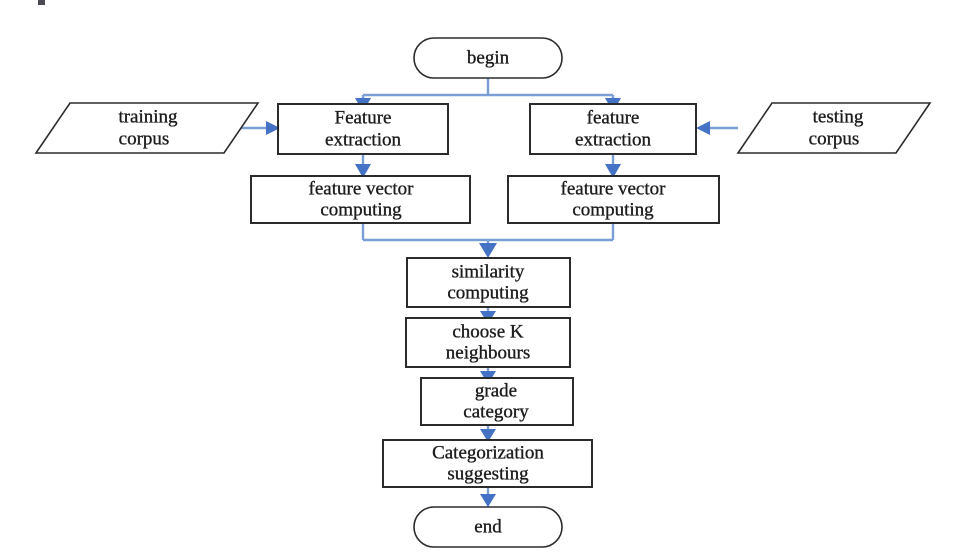 This screenshot has width=962, height=560. What do you see at coordinates (834, 138) in the screenshot?
I see `testing-corpus-label-line2: corpus` at bounding box center [834, 138].